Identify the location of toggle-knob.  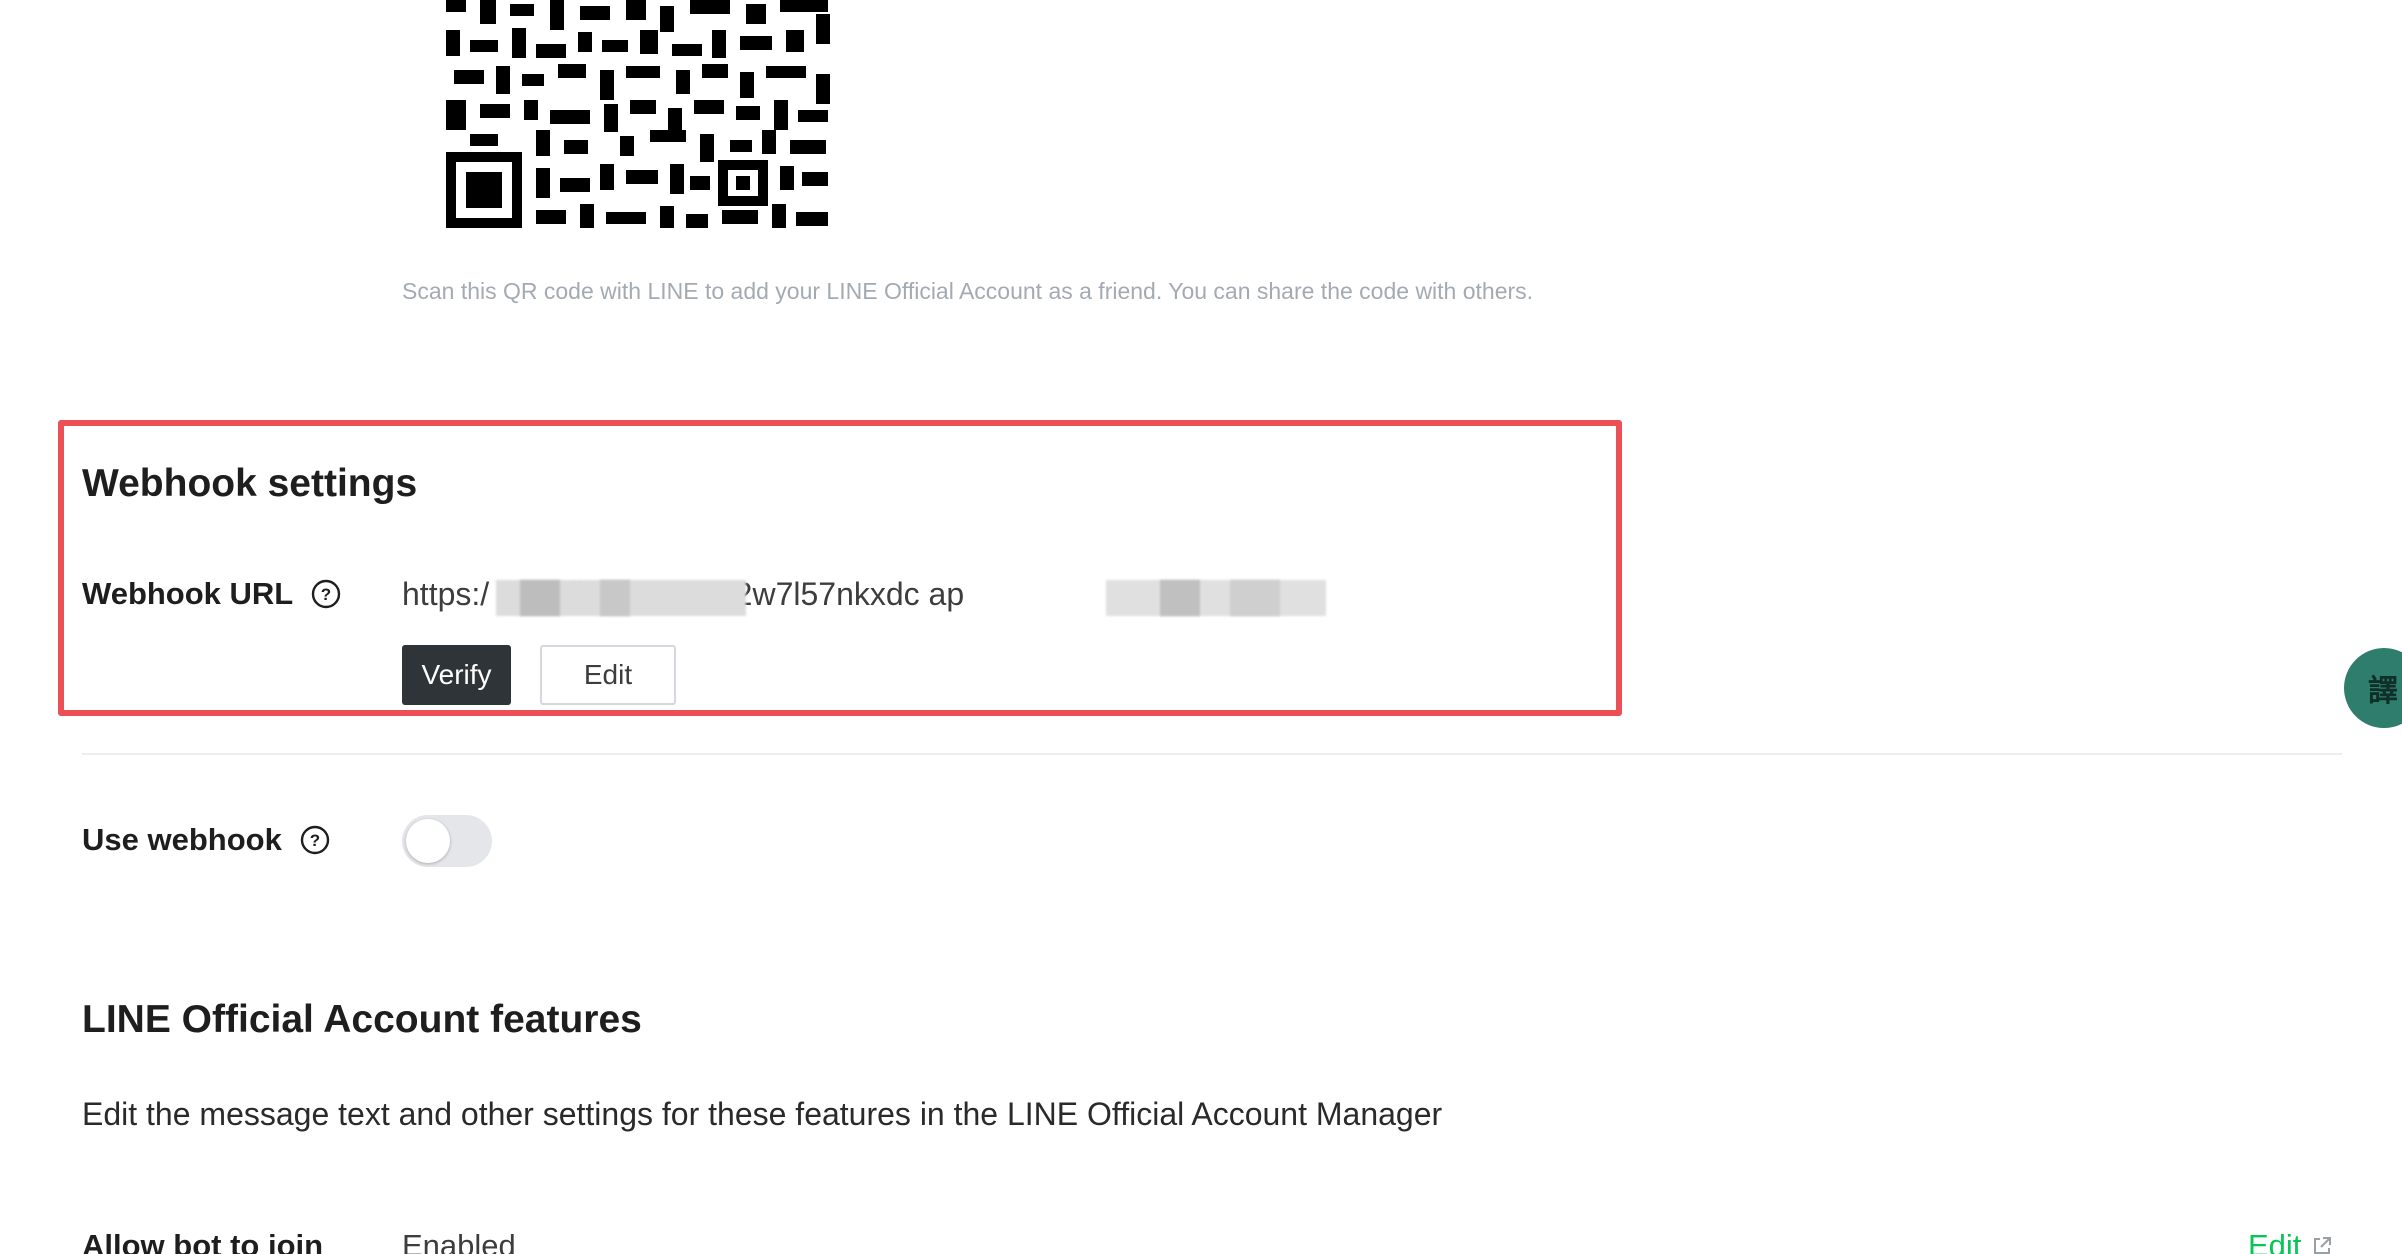
(428, 841).